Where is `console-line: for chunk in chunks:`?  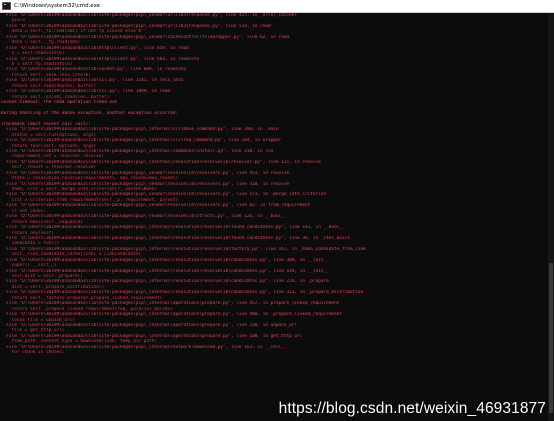 console-line: for chunk in chunks: is located at coordinates (33, 353).